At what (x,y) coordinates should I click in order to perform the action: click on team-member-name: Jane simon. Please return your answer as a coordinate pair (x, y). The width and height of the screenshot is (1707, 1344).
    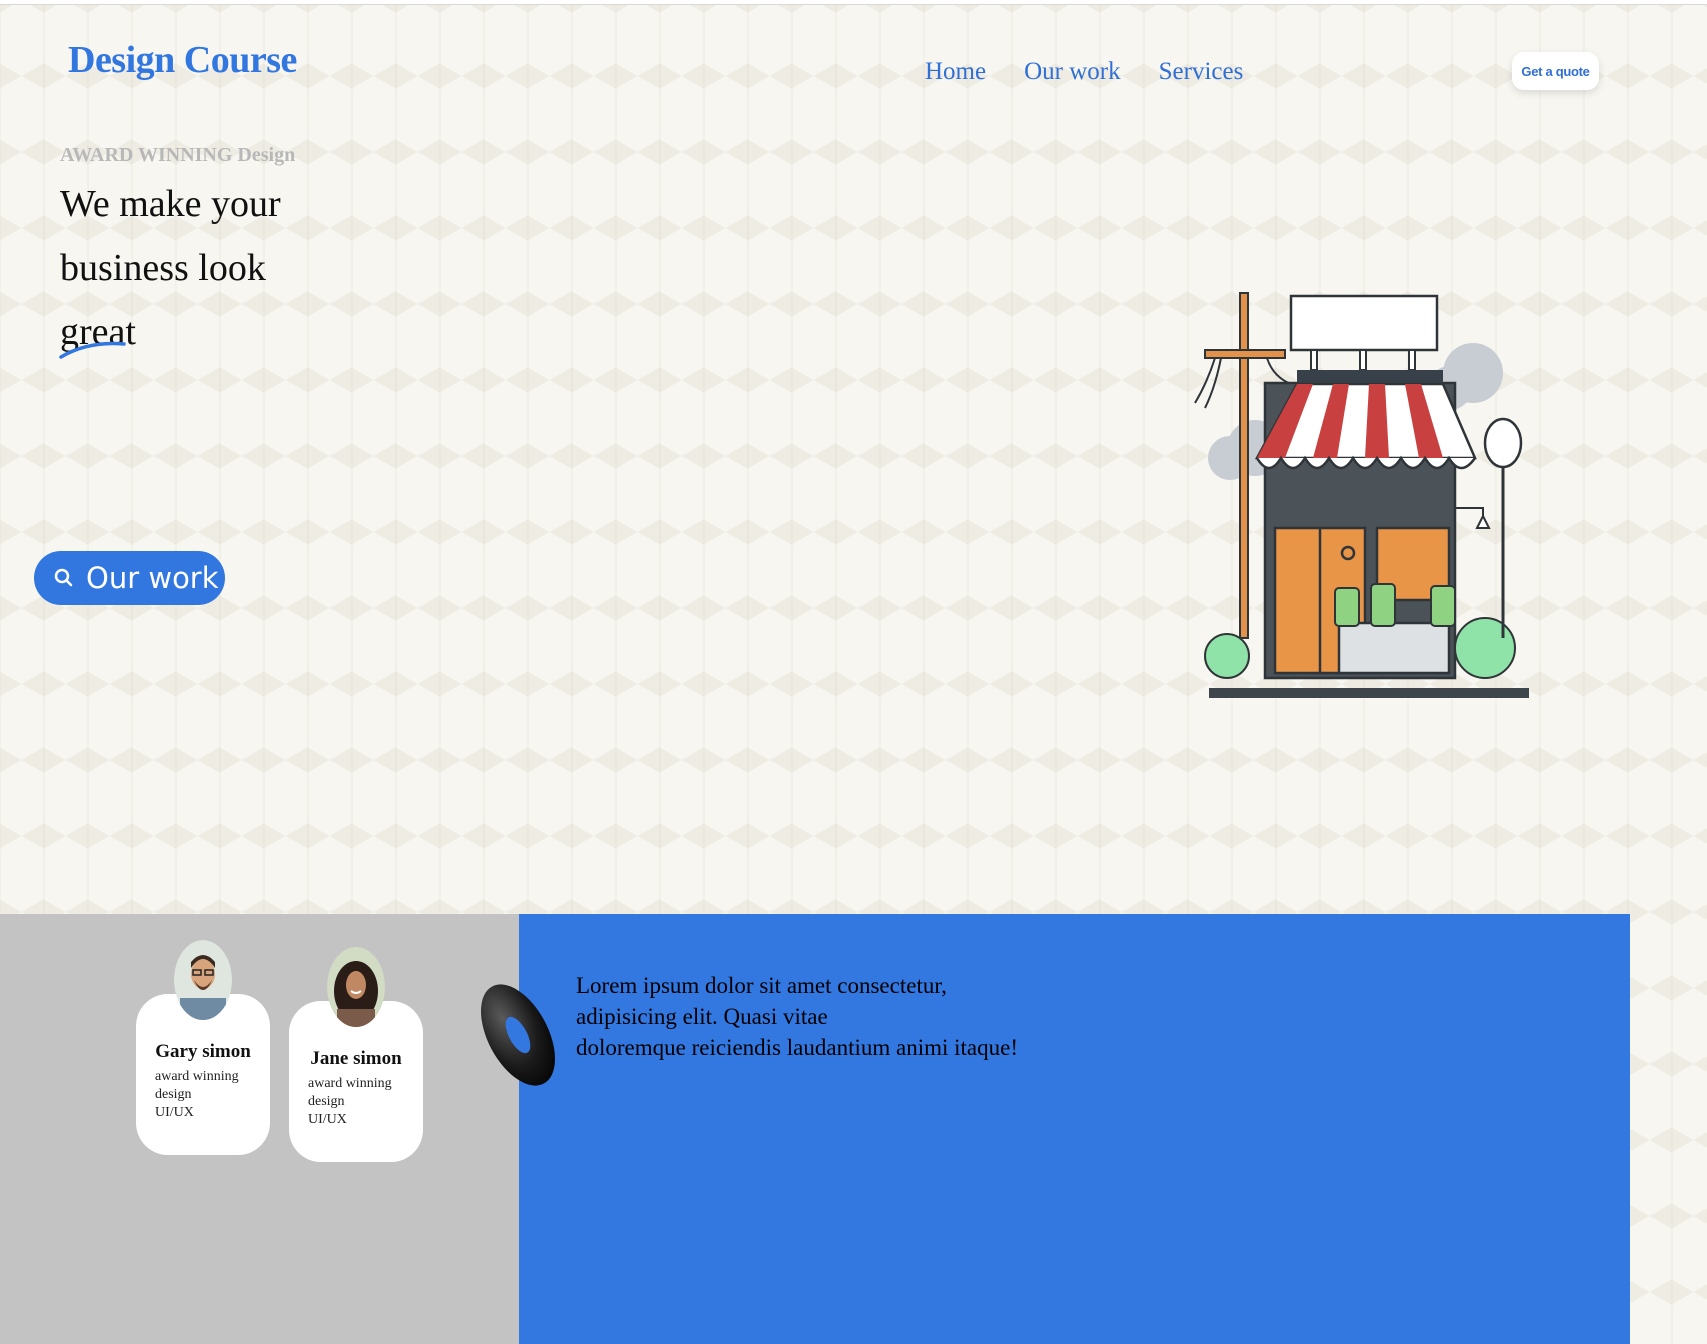
    Looking at the image, I should click on (356, 1058).